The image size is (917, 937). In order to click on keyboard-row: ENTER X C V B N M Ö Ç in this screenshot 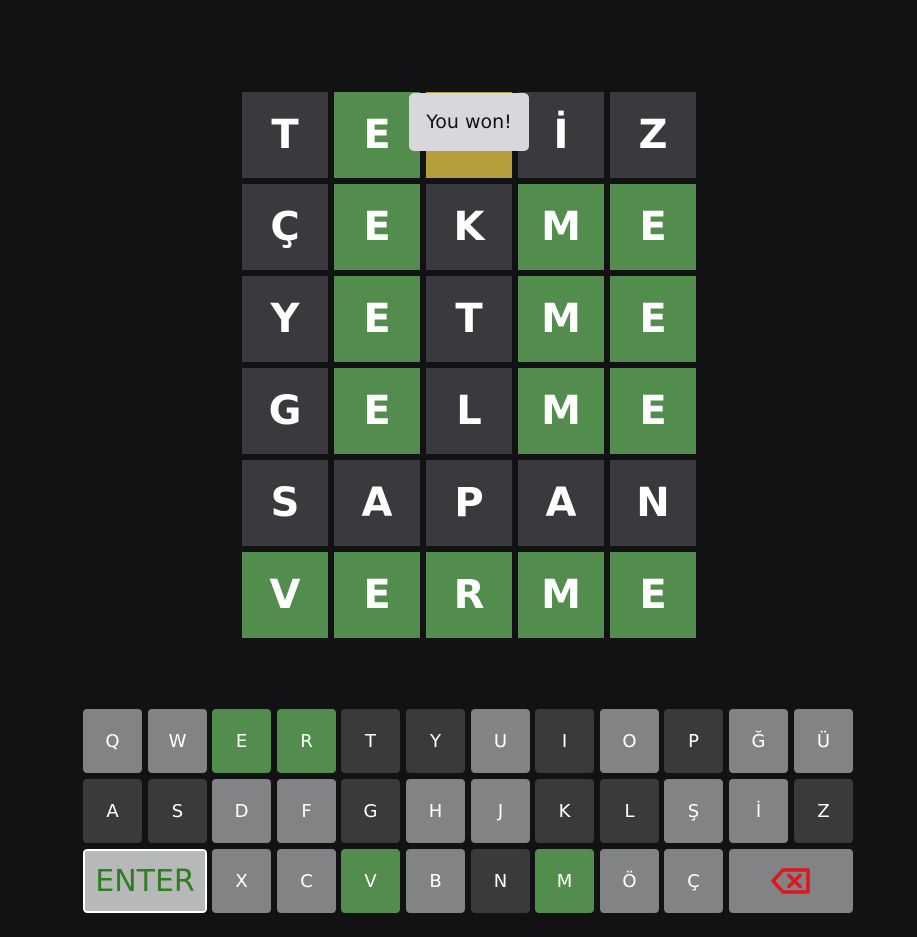, I will do `click(468, 881)`.